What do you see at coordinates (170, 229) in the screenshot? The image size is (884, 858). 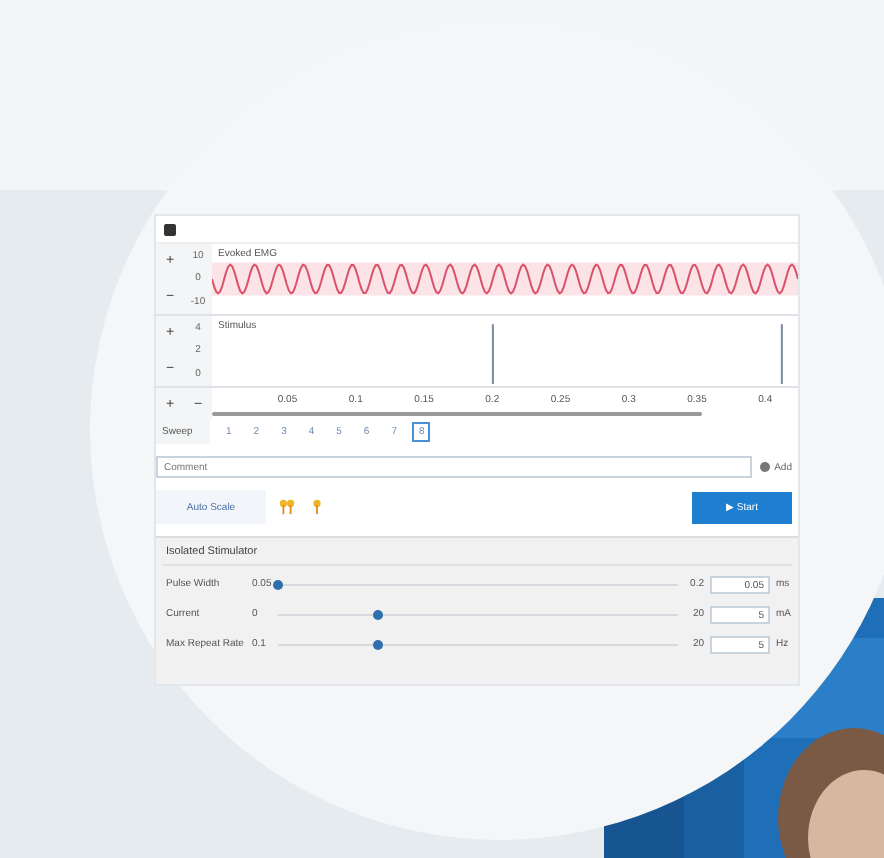 I see `logo-icon` at bounding box center [170, 229].